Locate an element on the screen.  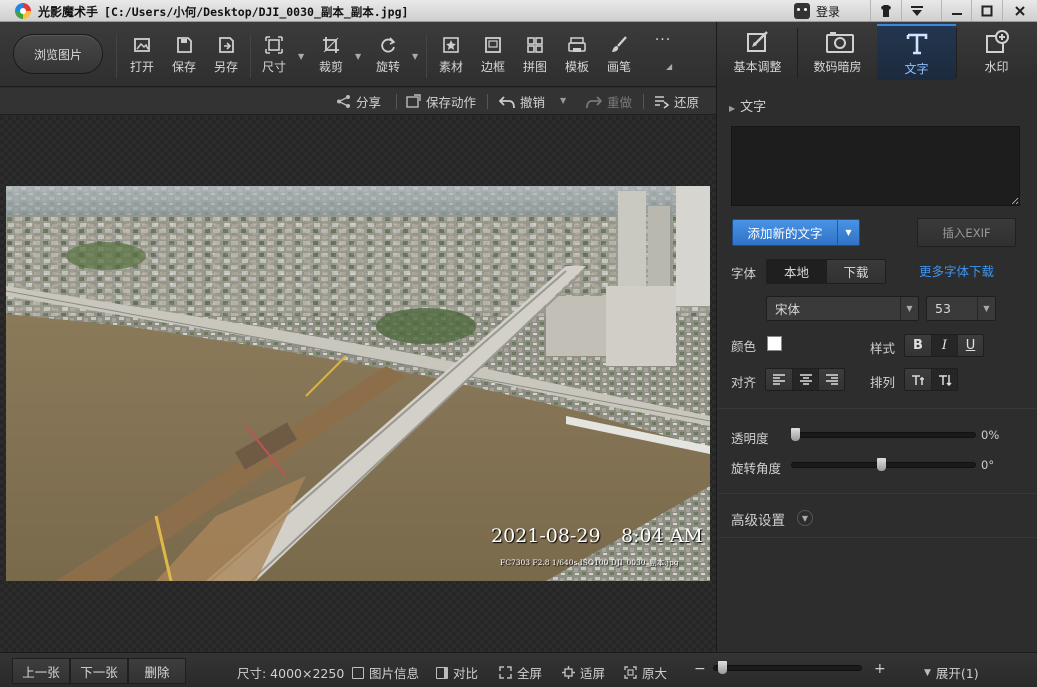
font-family-select: 宋体 ▼ is located at coordinates (842, 308).